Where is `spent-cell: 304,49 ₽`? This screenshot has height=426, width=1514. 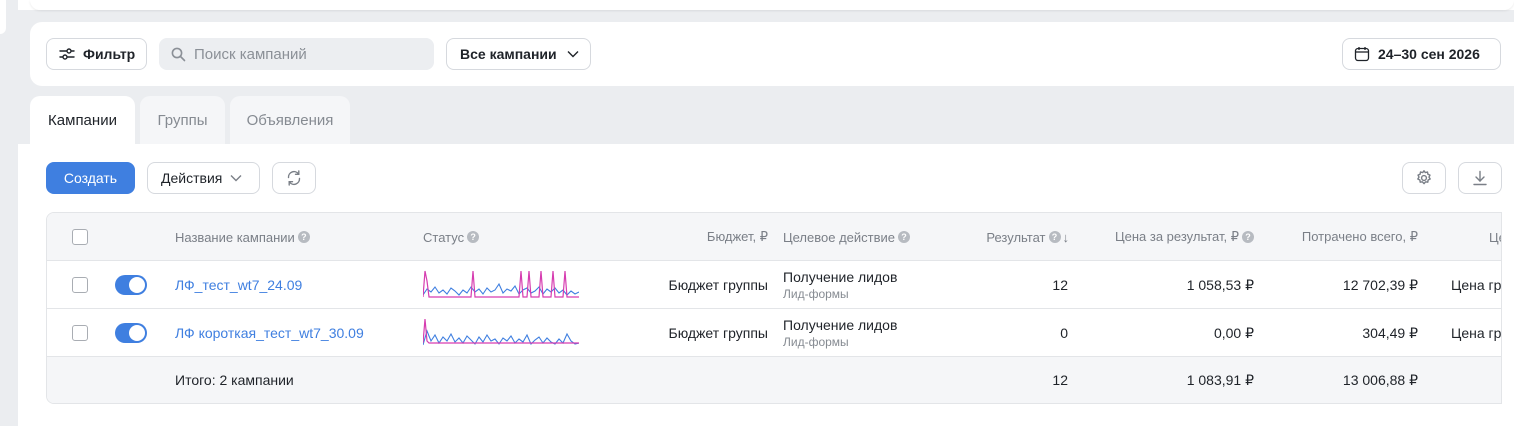
spent-cell: 304,49 ₽ is located at coordinates (1342, 333).